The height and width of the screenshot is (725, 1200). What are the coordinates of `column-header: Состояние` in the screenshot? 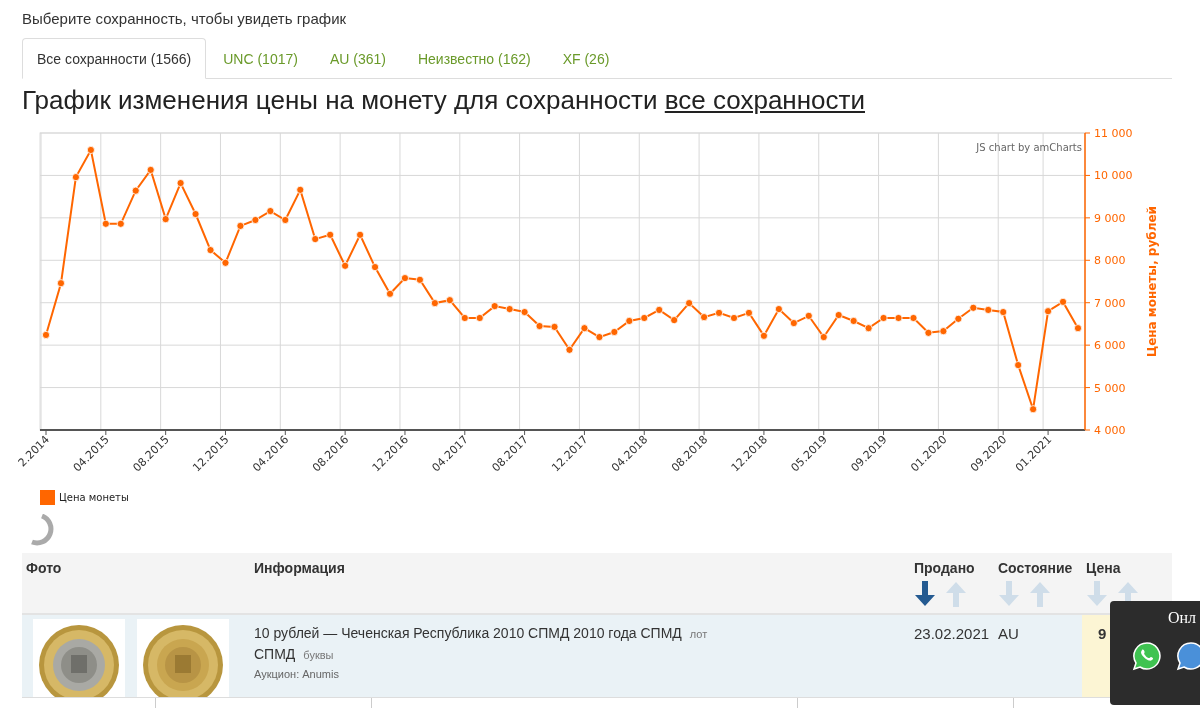 It's located at (1035, 568).